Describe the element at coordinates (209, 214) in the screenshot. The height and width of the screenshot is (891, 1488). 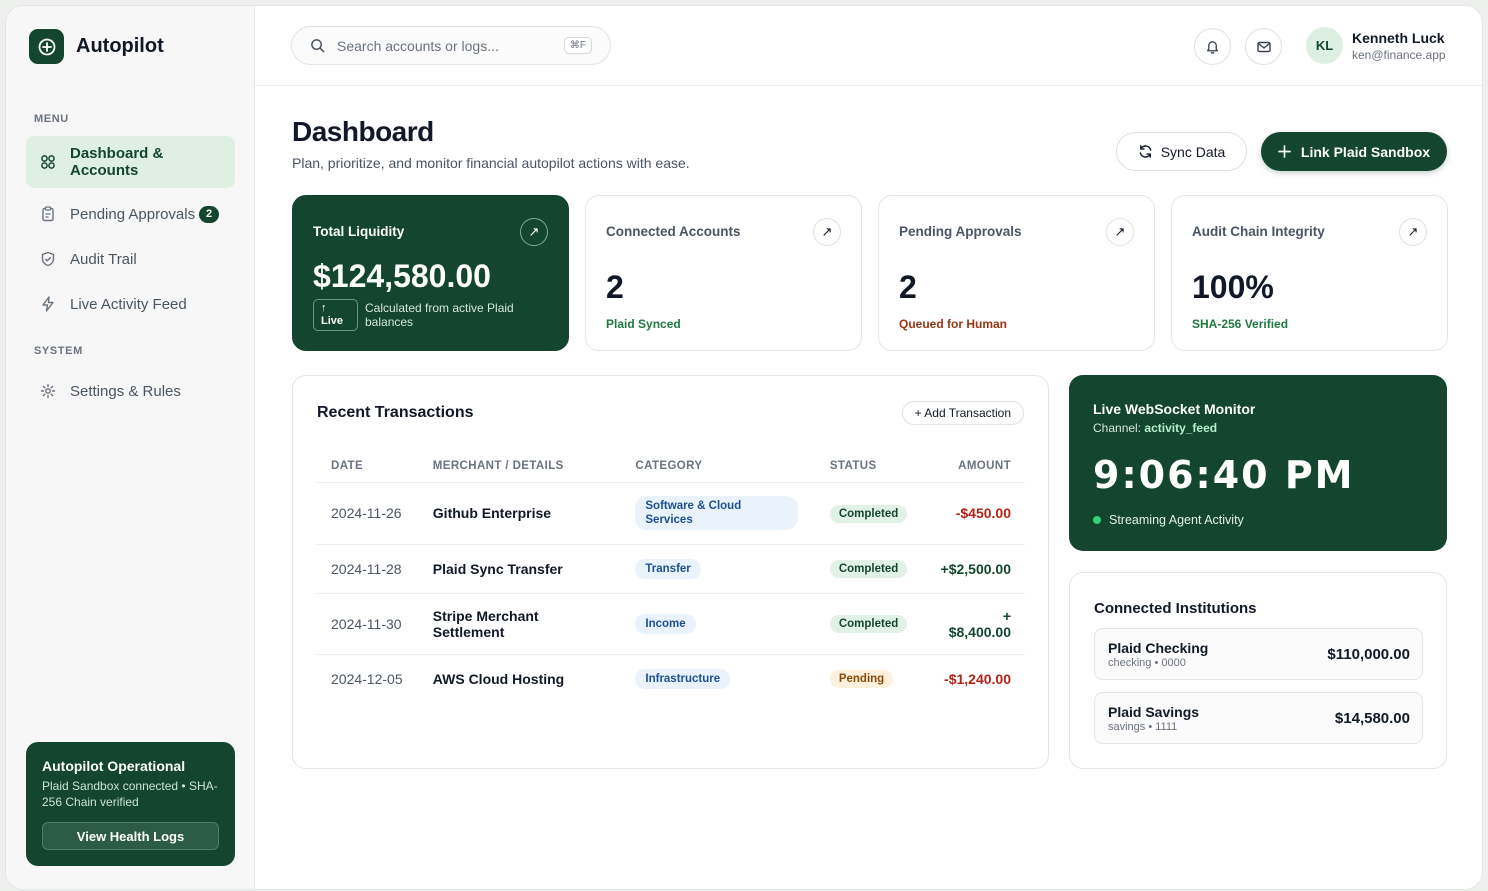
I see `pending-count-badge: 2` at that location.